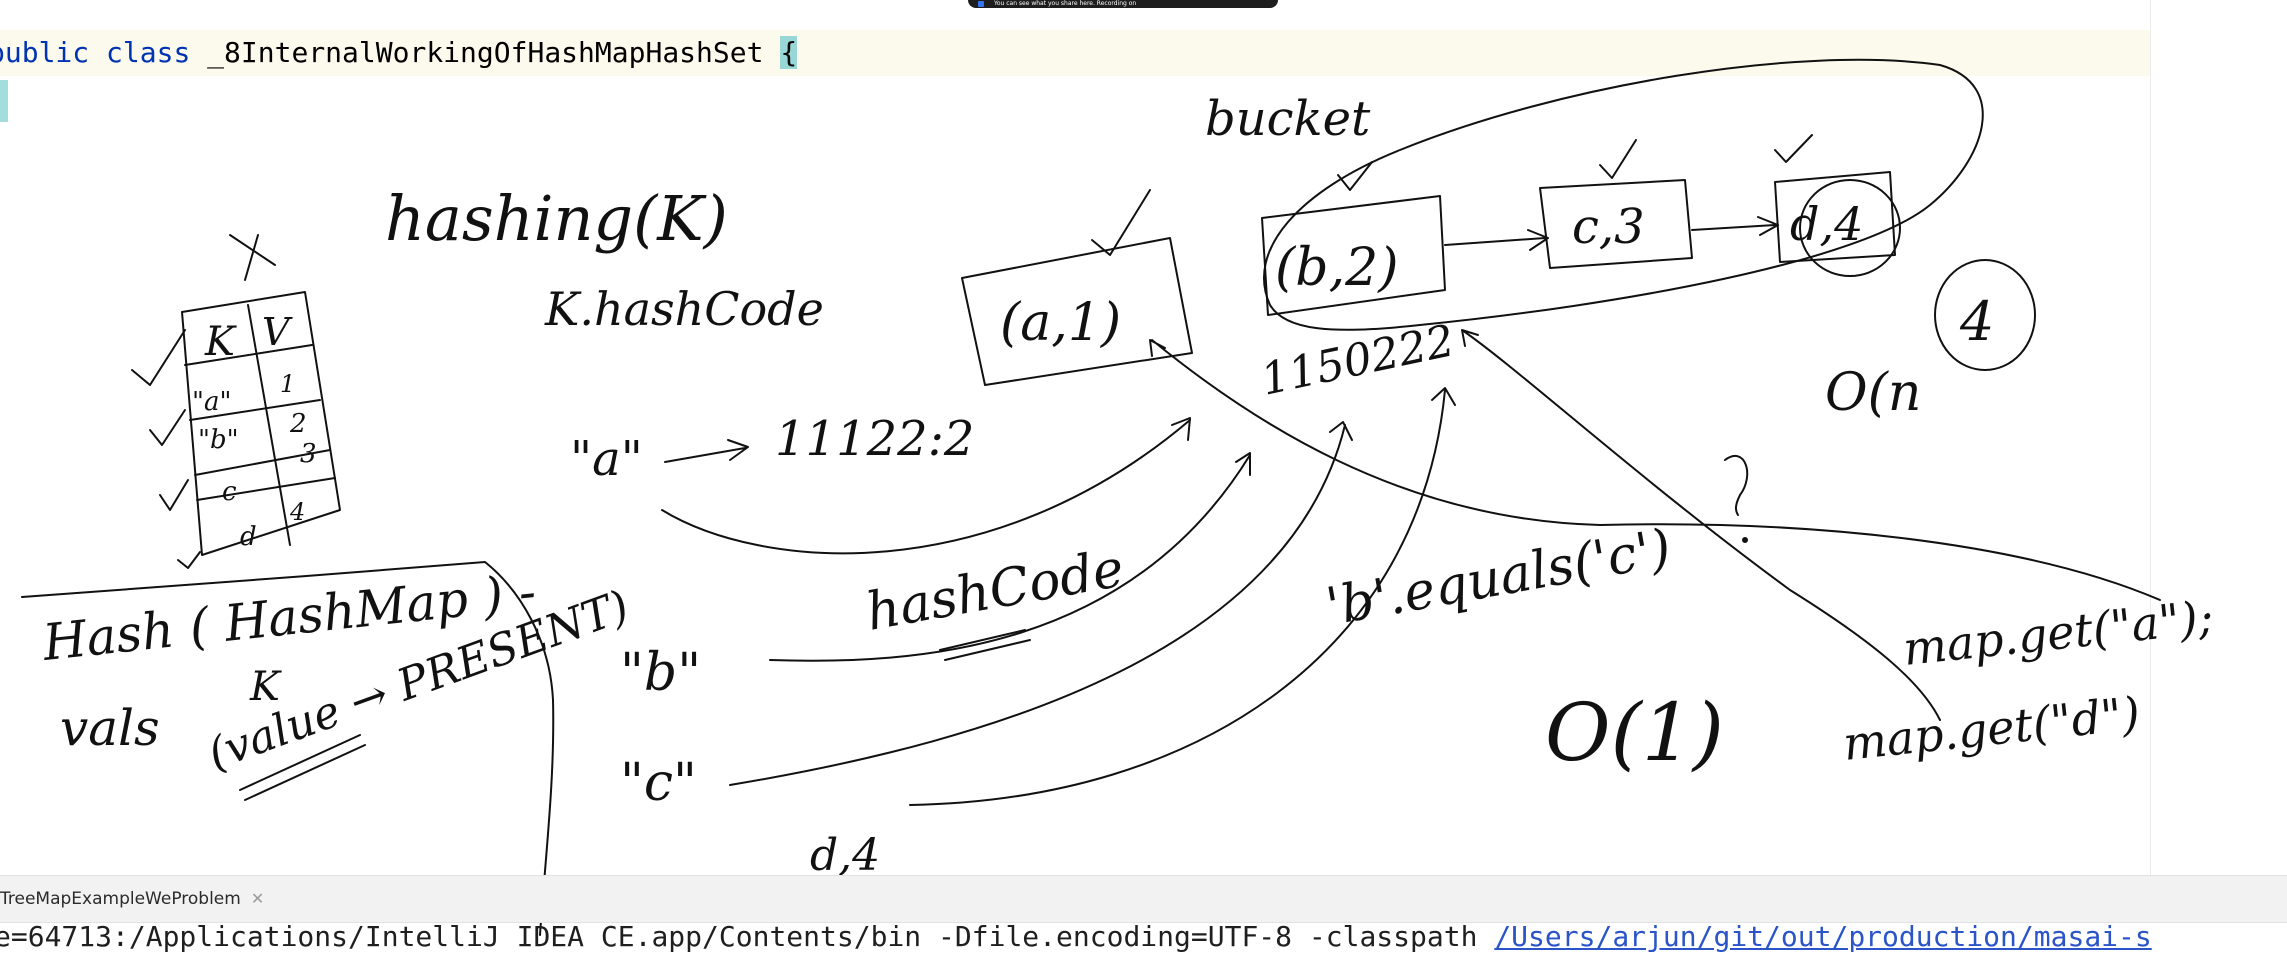 Image resolution: width=2287 pixels, height=953 pixels. What do you see at coordinates (4, 101) in the screenshot?
I see `gutter-line-marker` at bounding box center [4, 101].